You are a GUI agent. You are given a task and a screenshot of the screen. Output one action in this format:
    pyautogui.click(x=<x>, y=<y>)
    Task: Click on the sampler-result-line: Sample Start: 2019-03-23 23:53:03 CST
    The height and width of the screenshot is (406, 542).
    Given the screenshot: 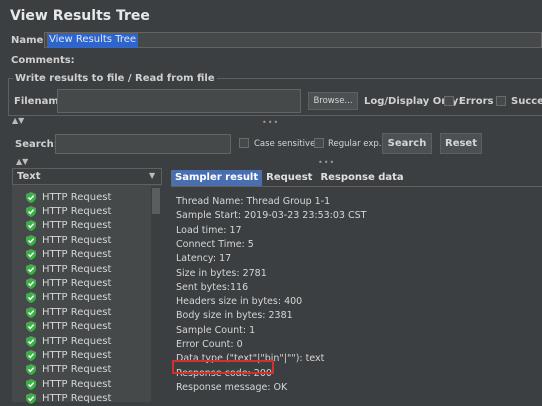 What is the action you would take?
    pyautogui.click(x=271, y=216)
    